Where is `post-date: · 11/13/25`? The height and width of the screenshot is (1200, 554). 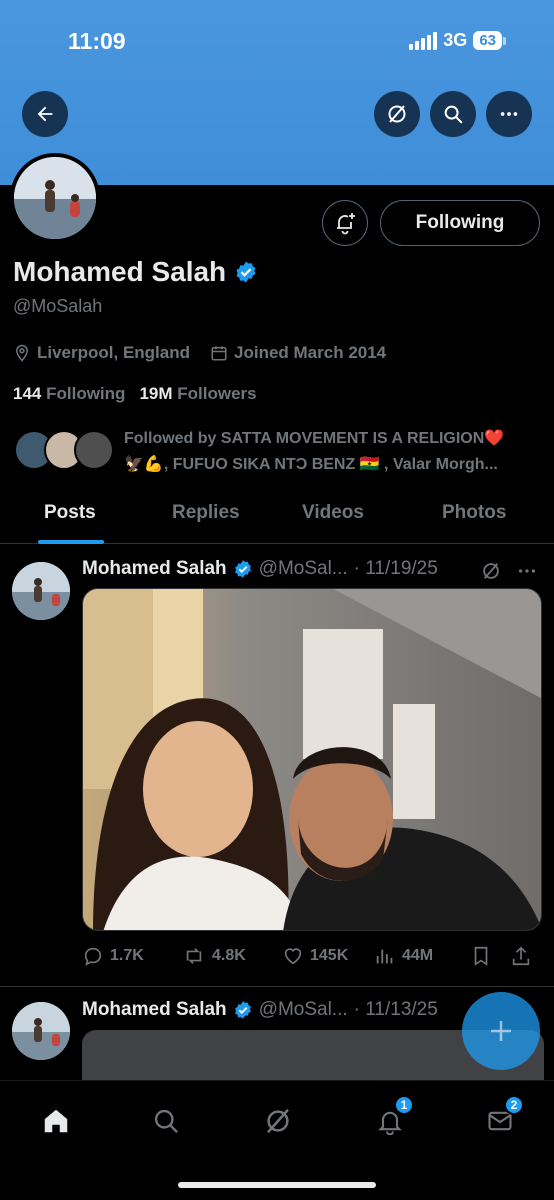 post-date: · 11/13/25 is located at coordinates (396, 1010).